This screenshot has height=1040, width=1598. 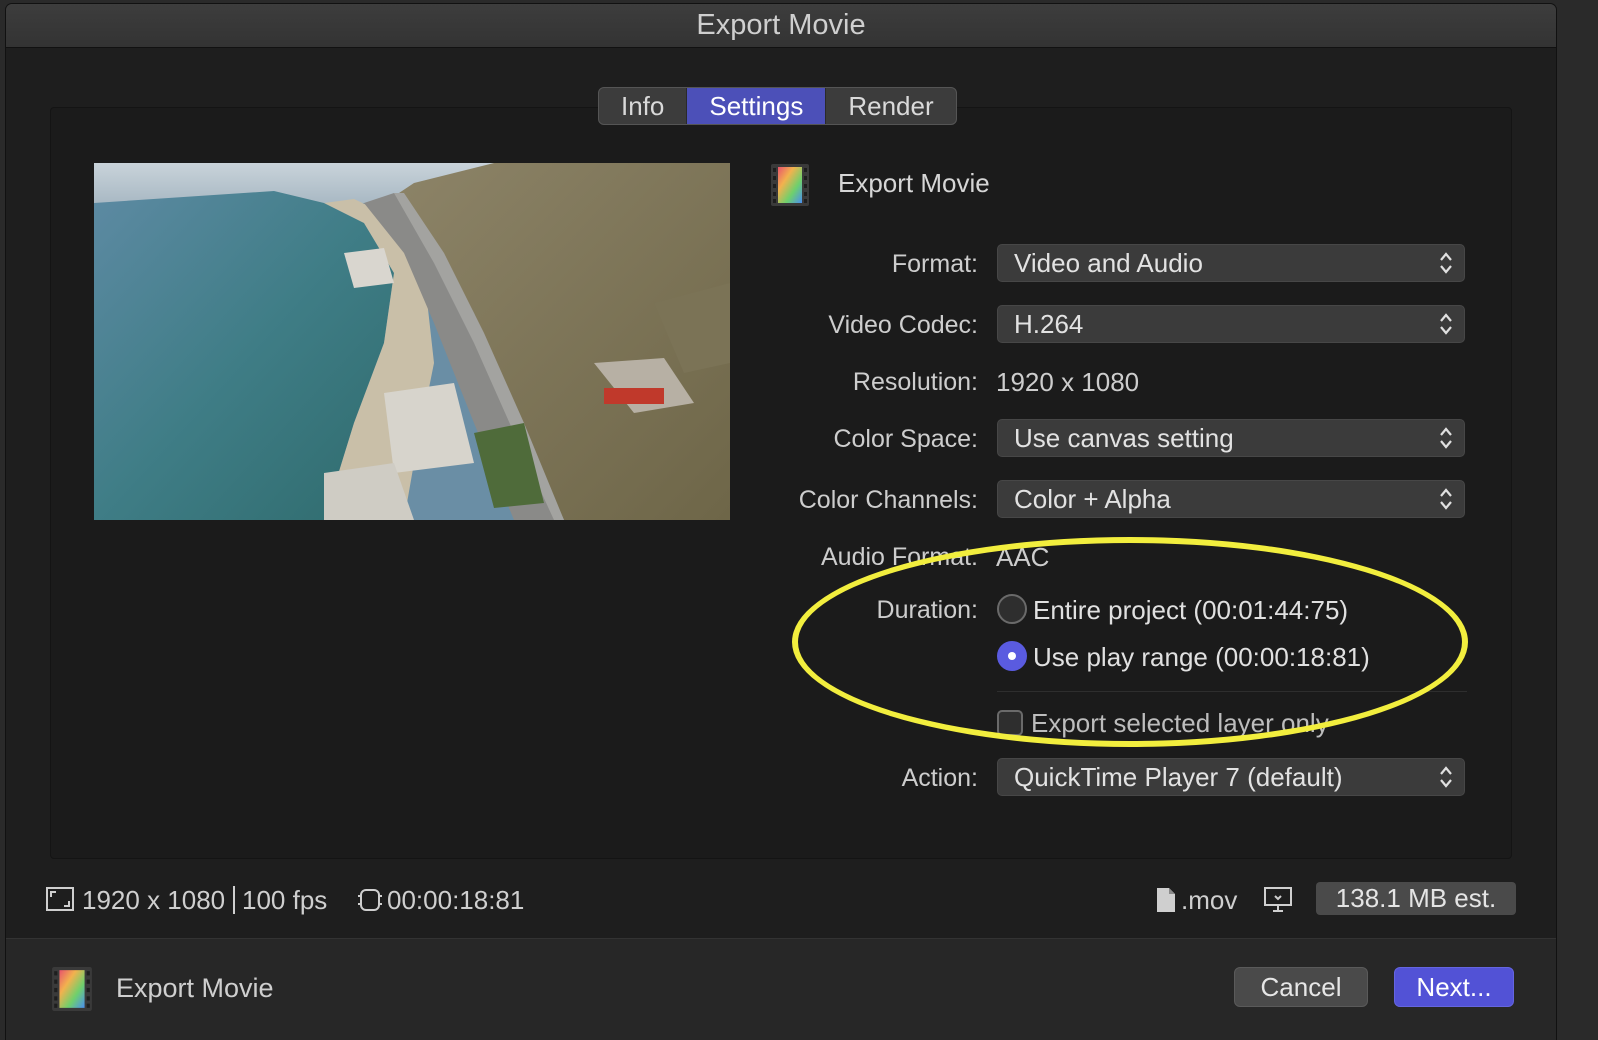 I want to click on status-divider, so click(x=234, y=900).